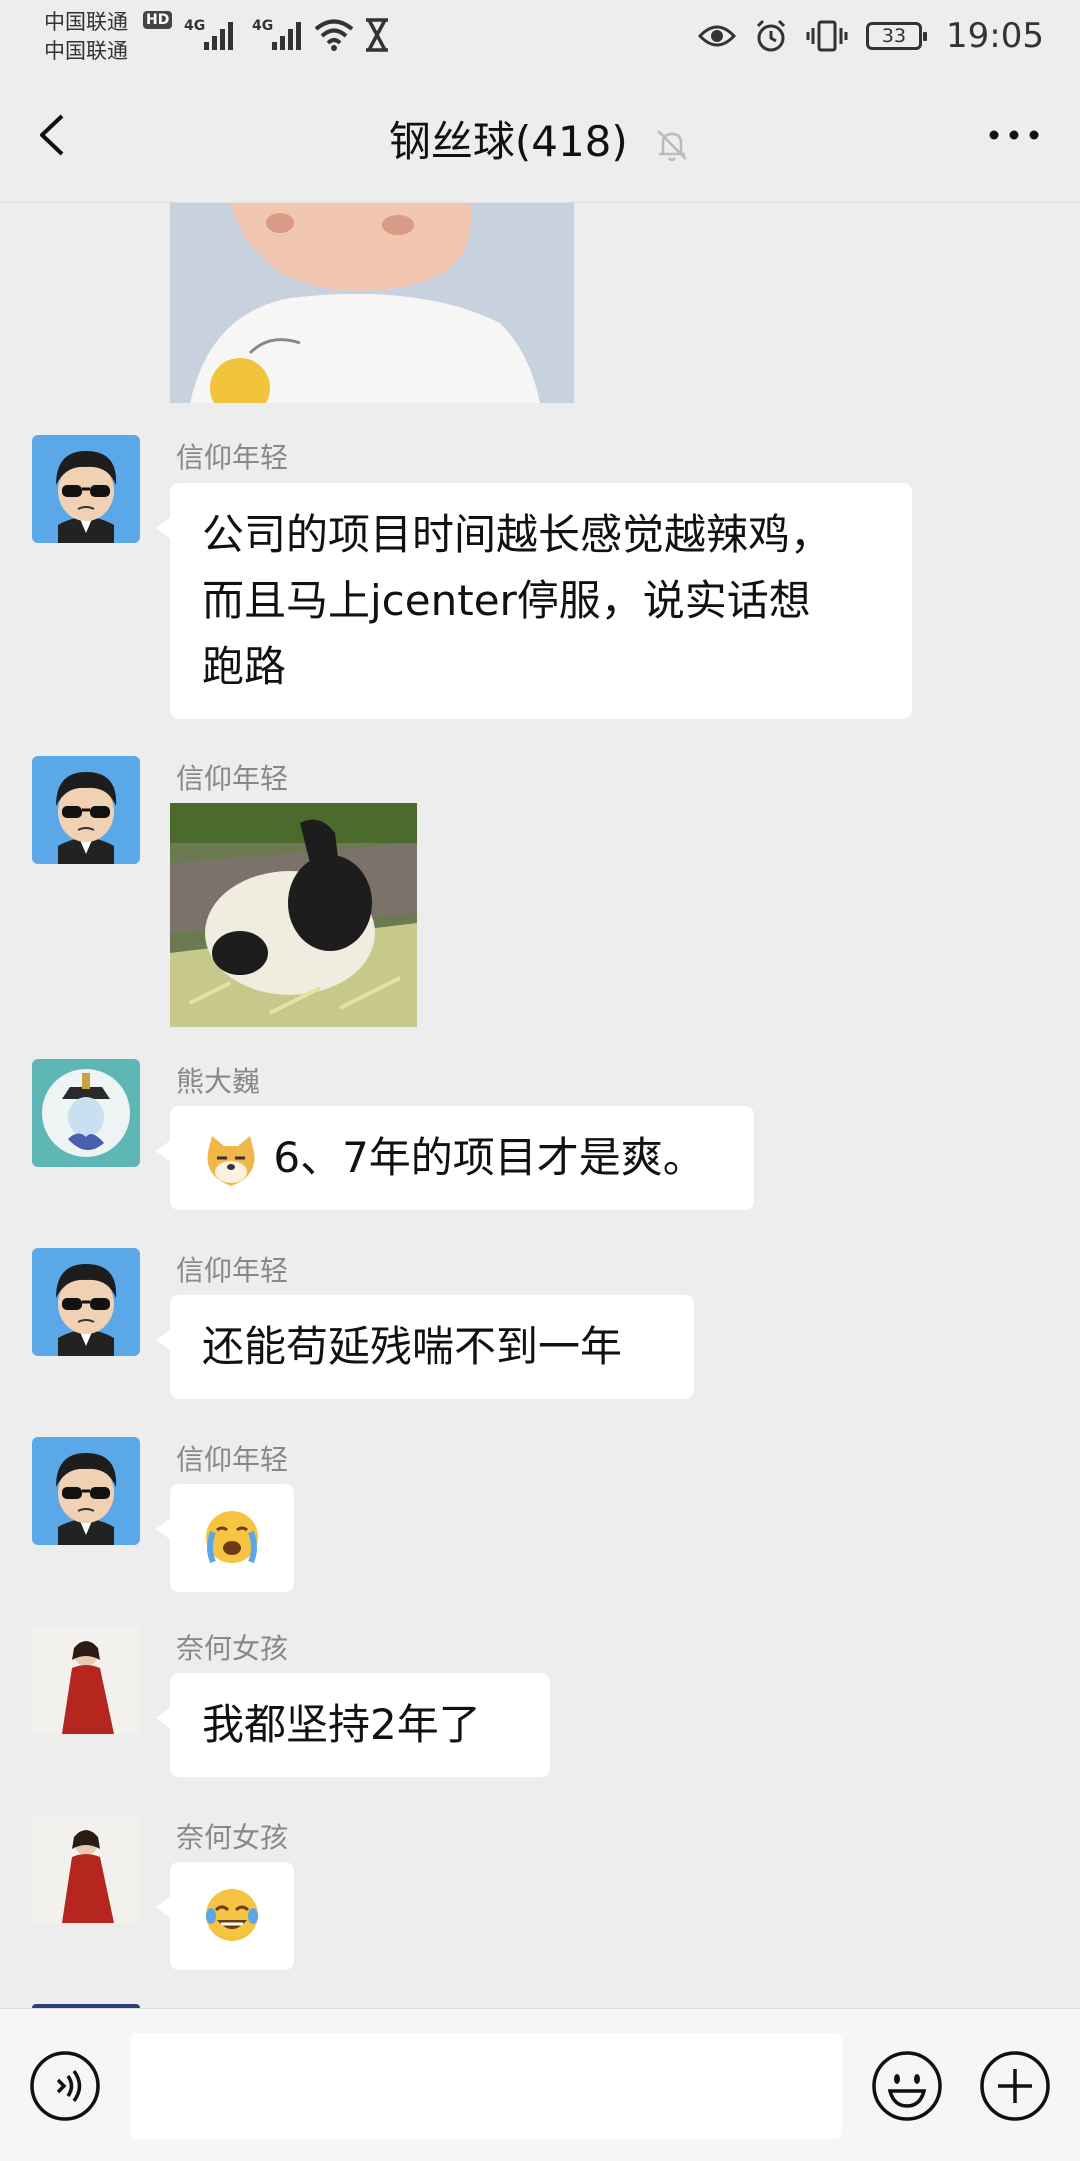 The height and width of the screenshot is (2161, 1080). What do you see at coordinates (65, 2086) in the screenshot?
I see `voice-icon` at bounding box center [65, 2086].